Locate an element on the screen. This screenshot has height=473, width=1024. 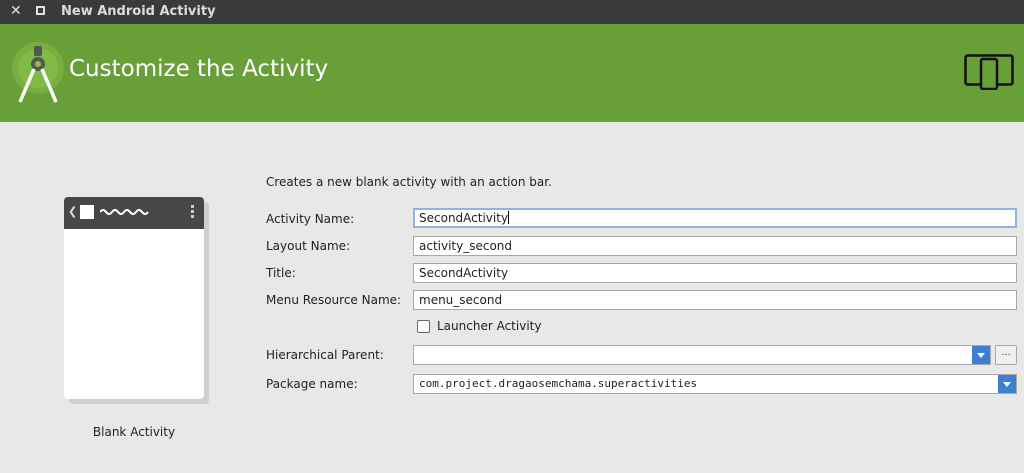
window-title: New Android Activity is located at coordinates (138, 11).